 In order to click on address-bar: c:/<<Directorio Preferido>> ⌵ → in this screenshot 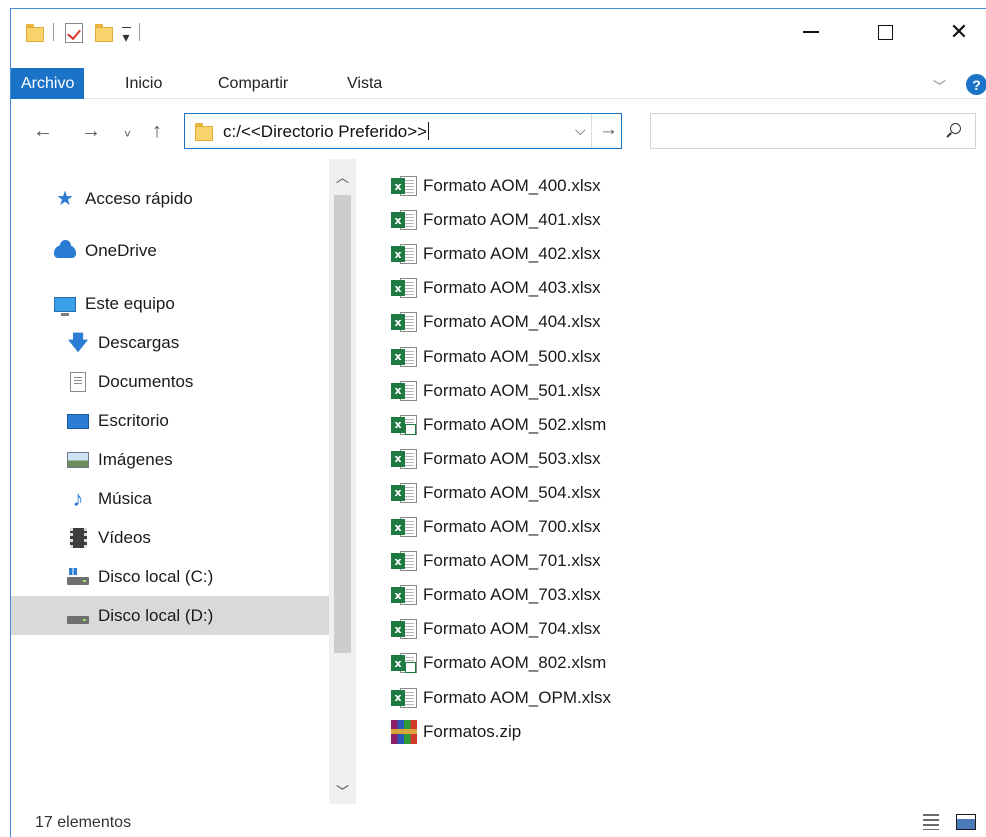, I will do `click(403, 131)`.